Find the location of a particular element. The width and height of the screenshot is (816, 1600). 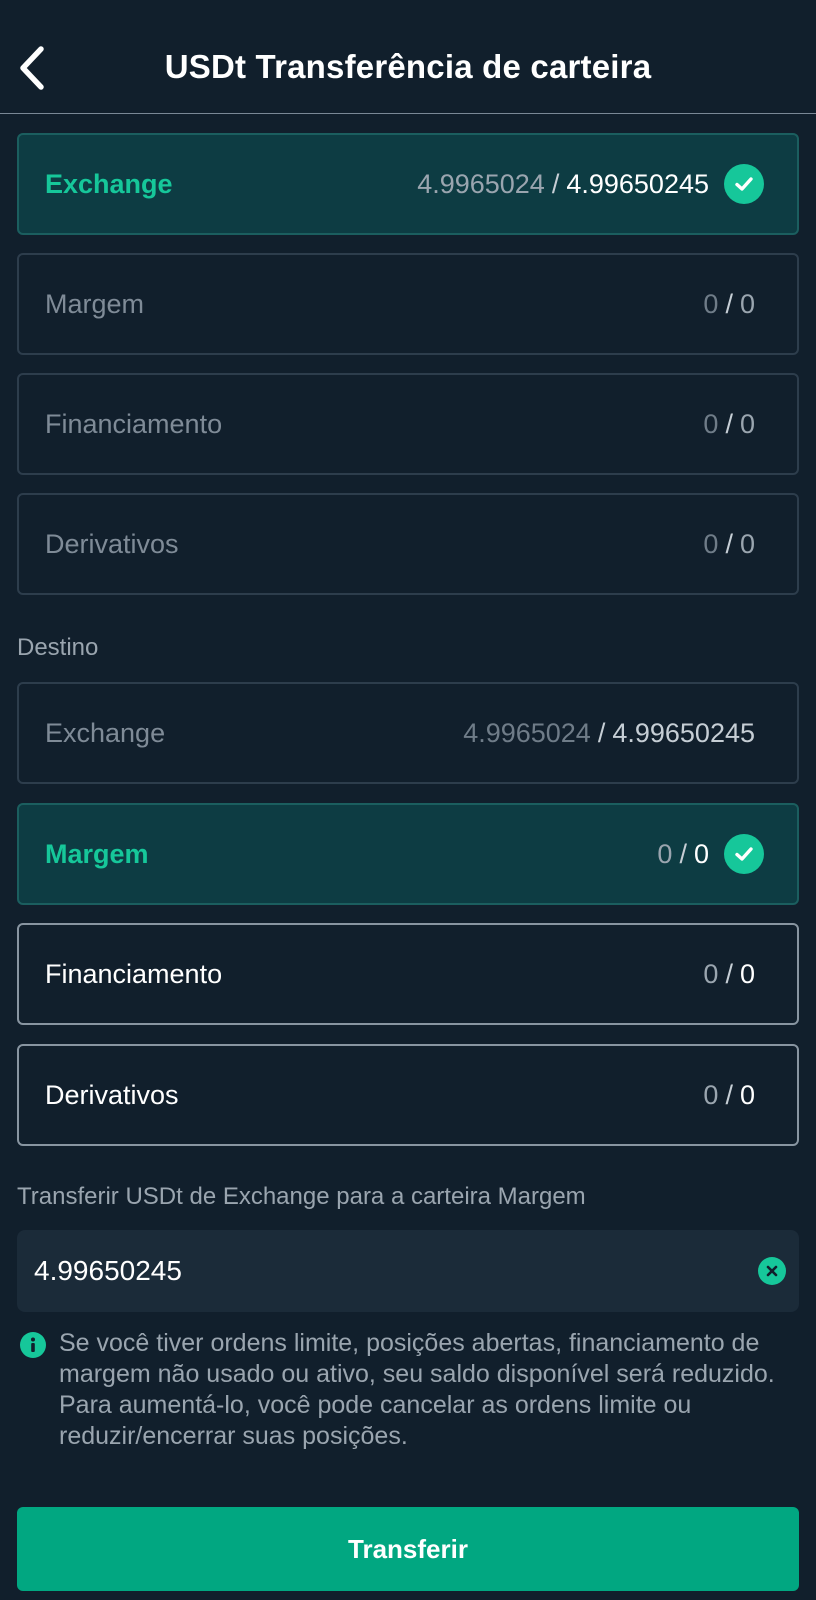

destination-wallet-exchange: Exchange 4.9965024 / 4.99650245 is located at coordinates (408, 733).